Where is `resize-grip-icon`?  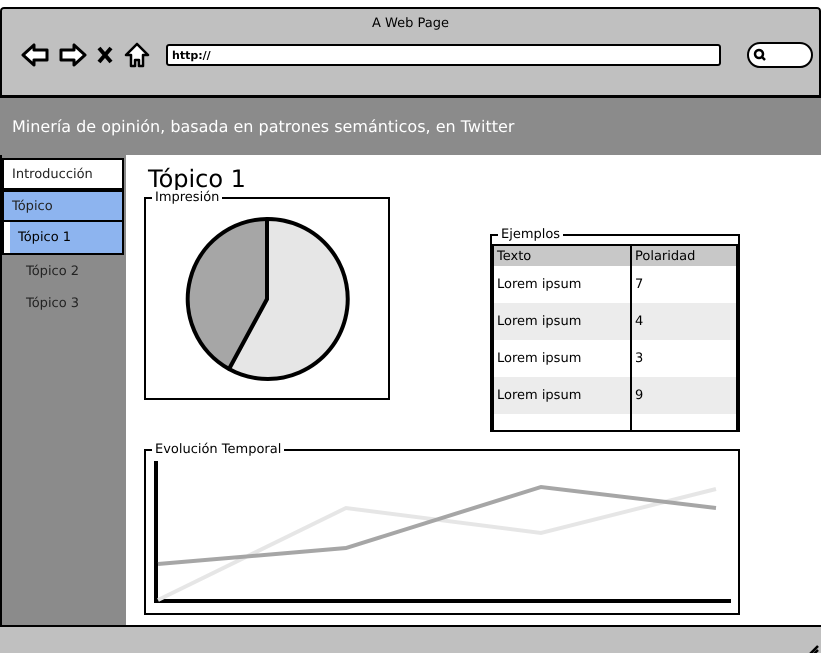 resize-grip-icon is located at coordinates (813, 648).